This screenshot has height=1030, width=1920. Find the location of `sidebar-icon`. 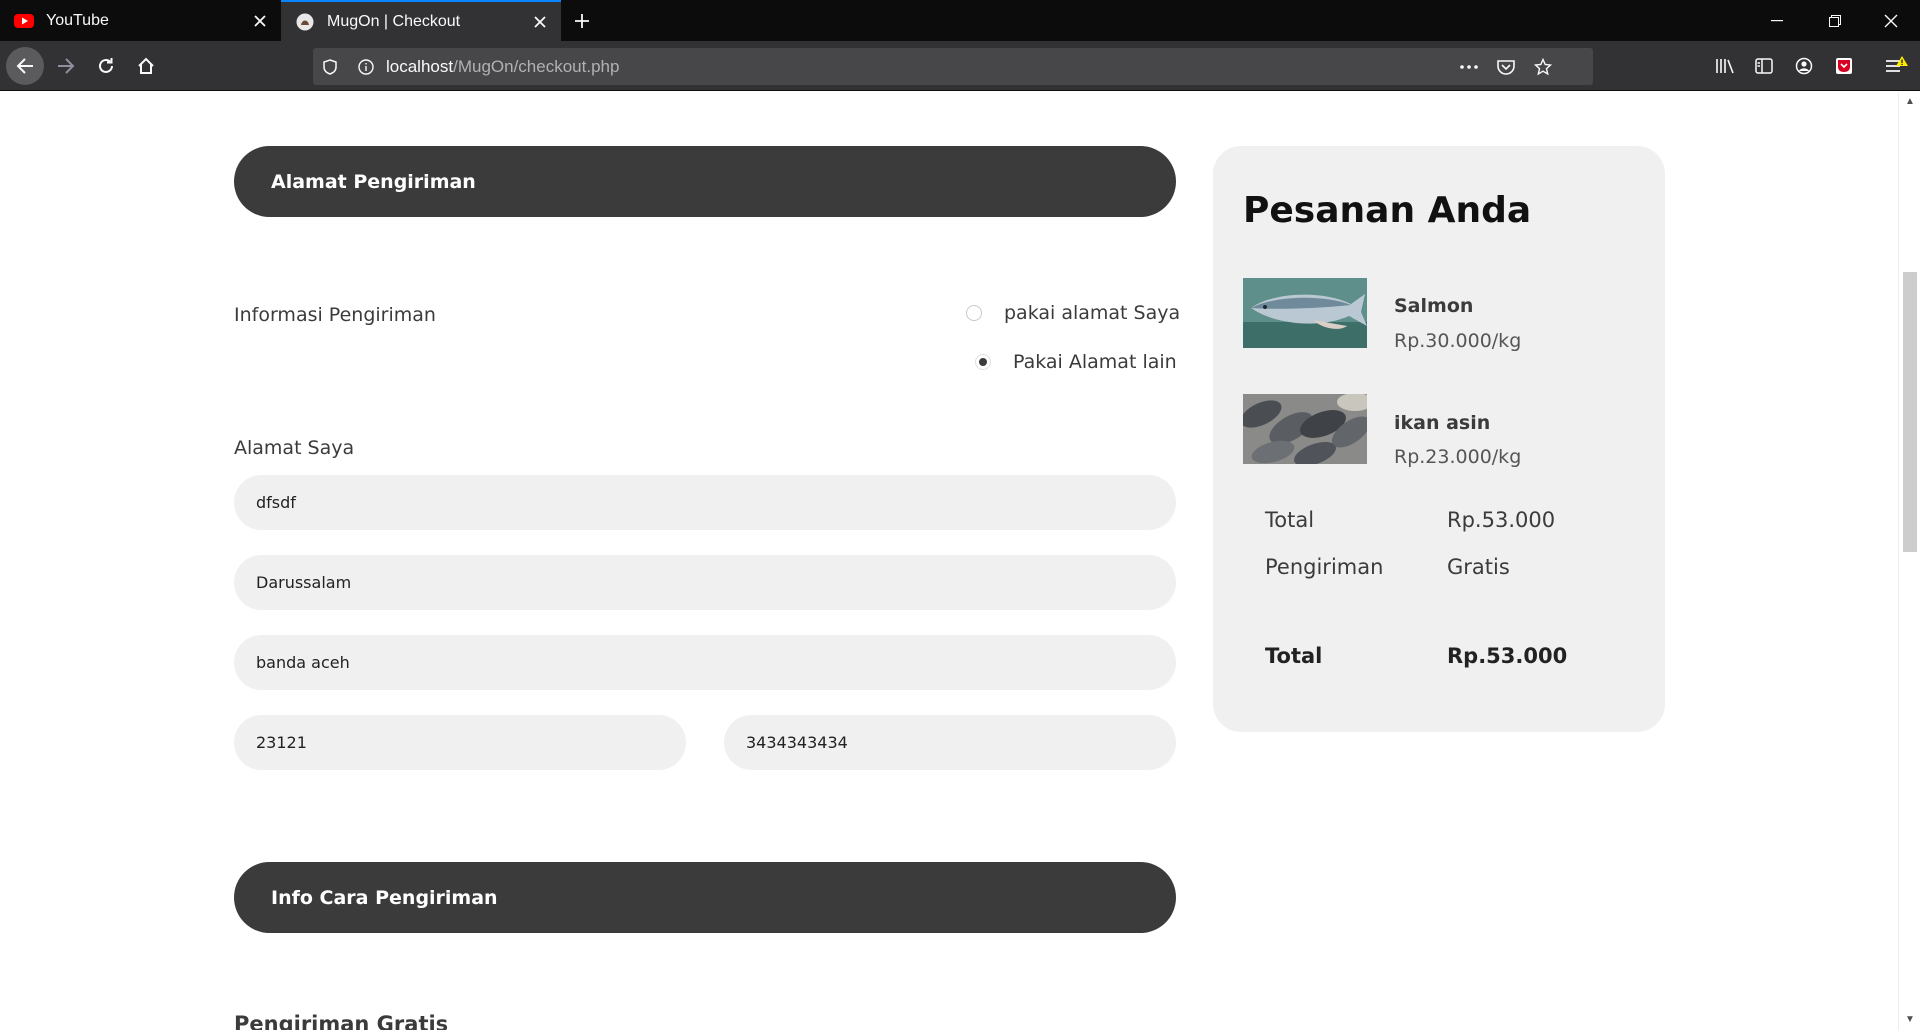

sidebar-icon is located at coordinates (1764, 66).